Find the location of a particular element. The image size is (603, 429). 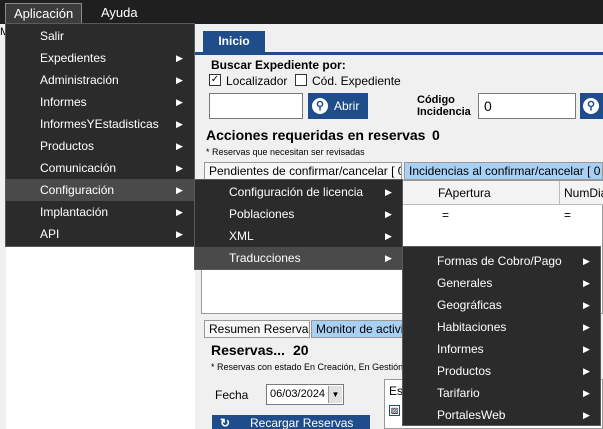

col-fapertura: FApertura is located at coordinates (464, 193).